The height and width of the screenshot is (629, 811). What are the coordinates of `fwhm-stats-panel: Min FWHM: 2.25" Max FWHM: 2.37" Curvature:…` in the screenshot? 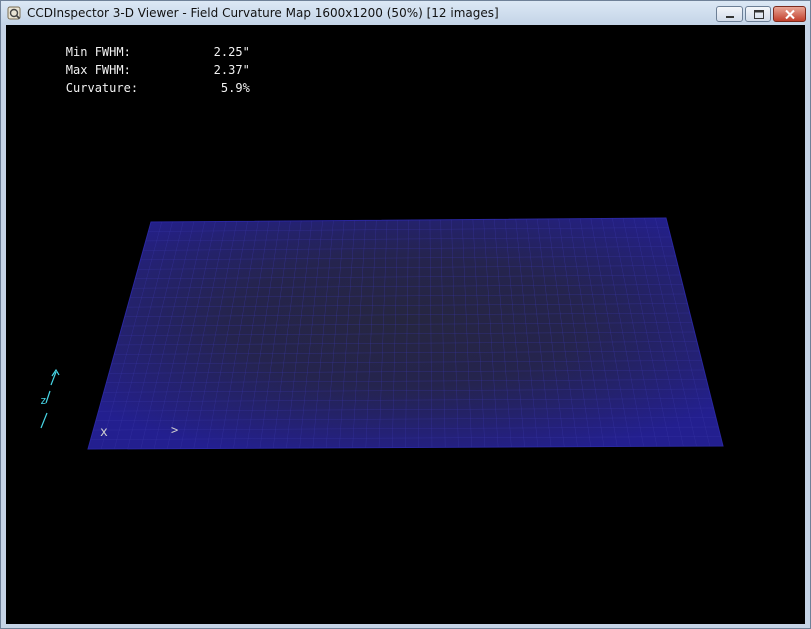 It's located at (129, 60).